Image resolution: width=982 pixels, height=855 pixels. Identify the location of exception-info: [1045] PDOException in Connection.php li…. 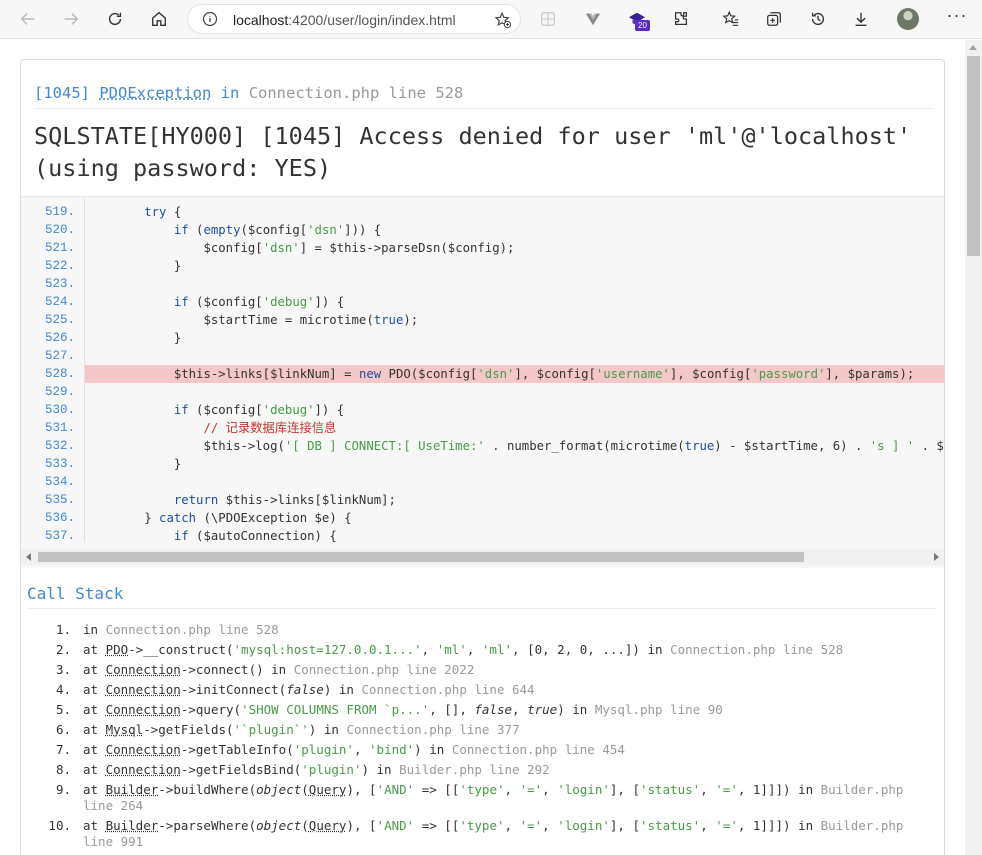
(248, 93).